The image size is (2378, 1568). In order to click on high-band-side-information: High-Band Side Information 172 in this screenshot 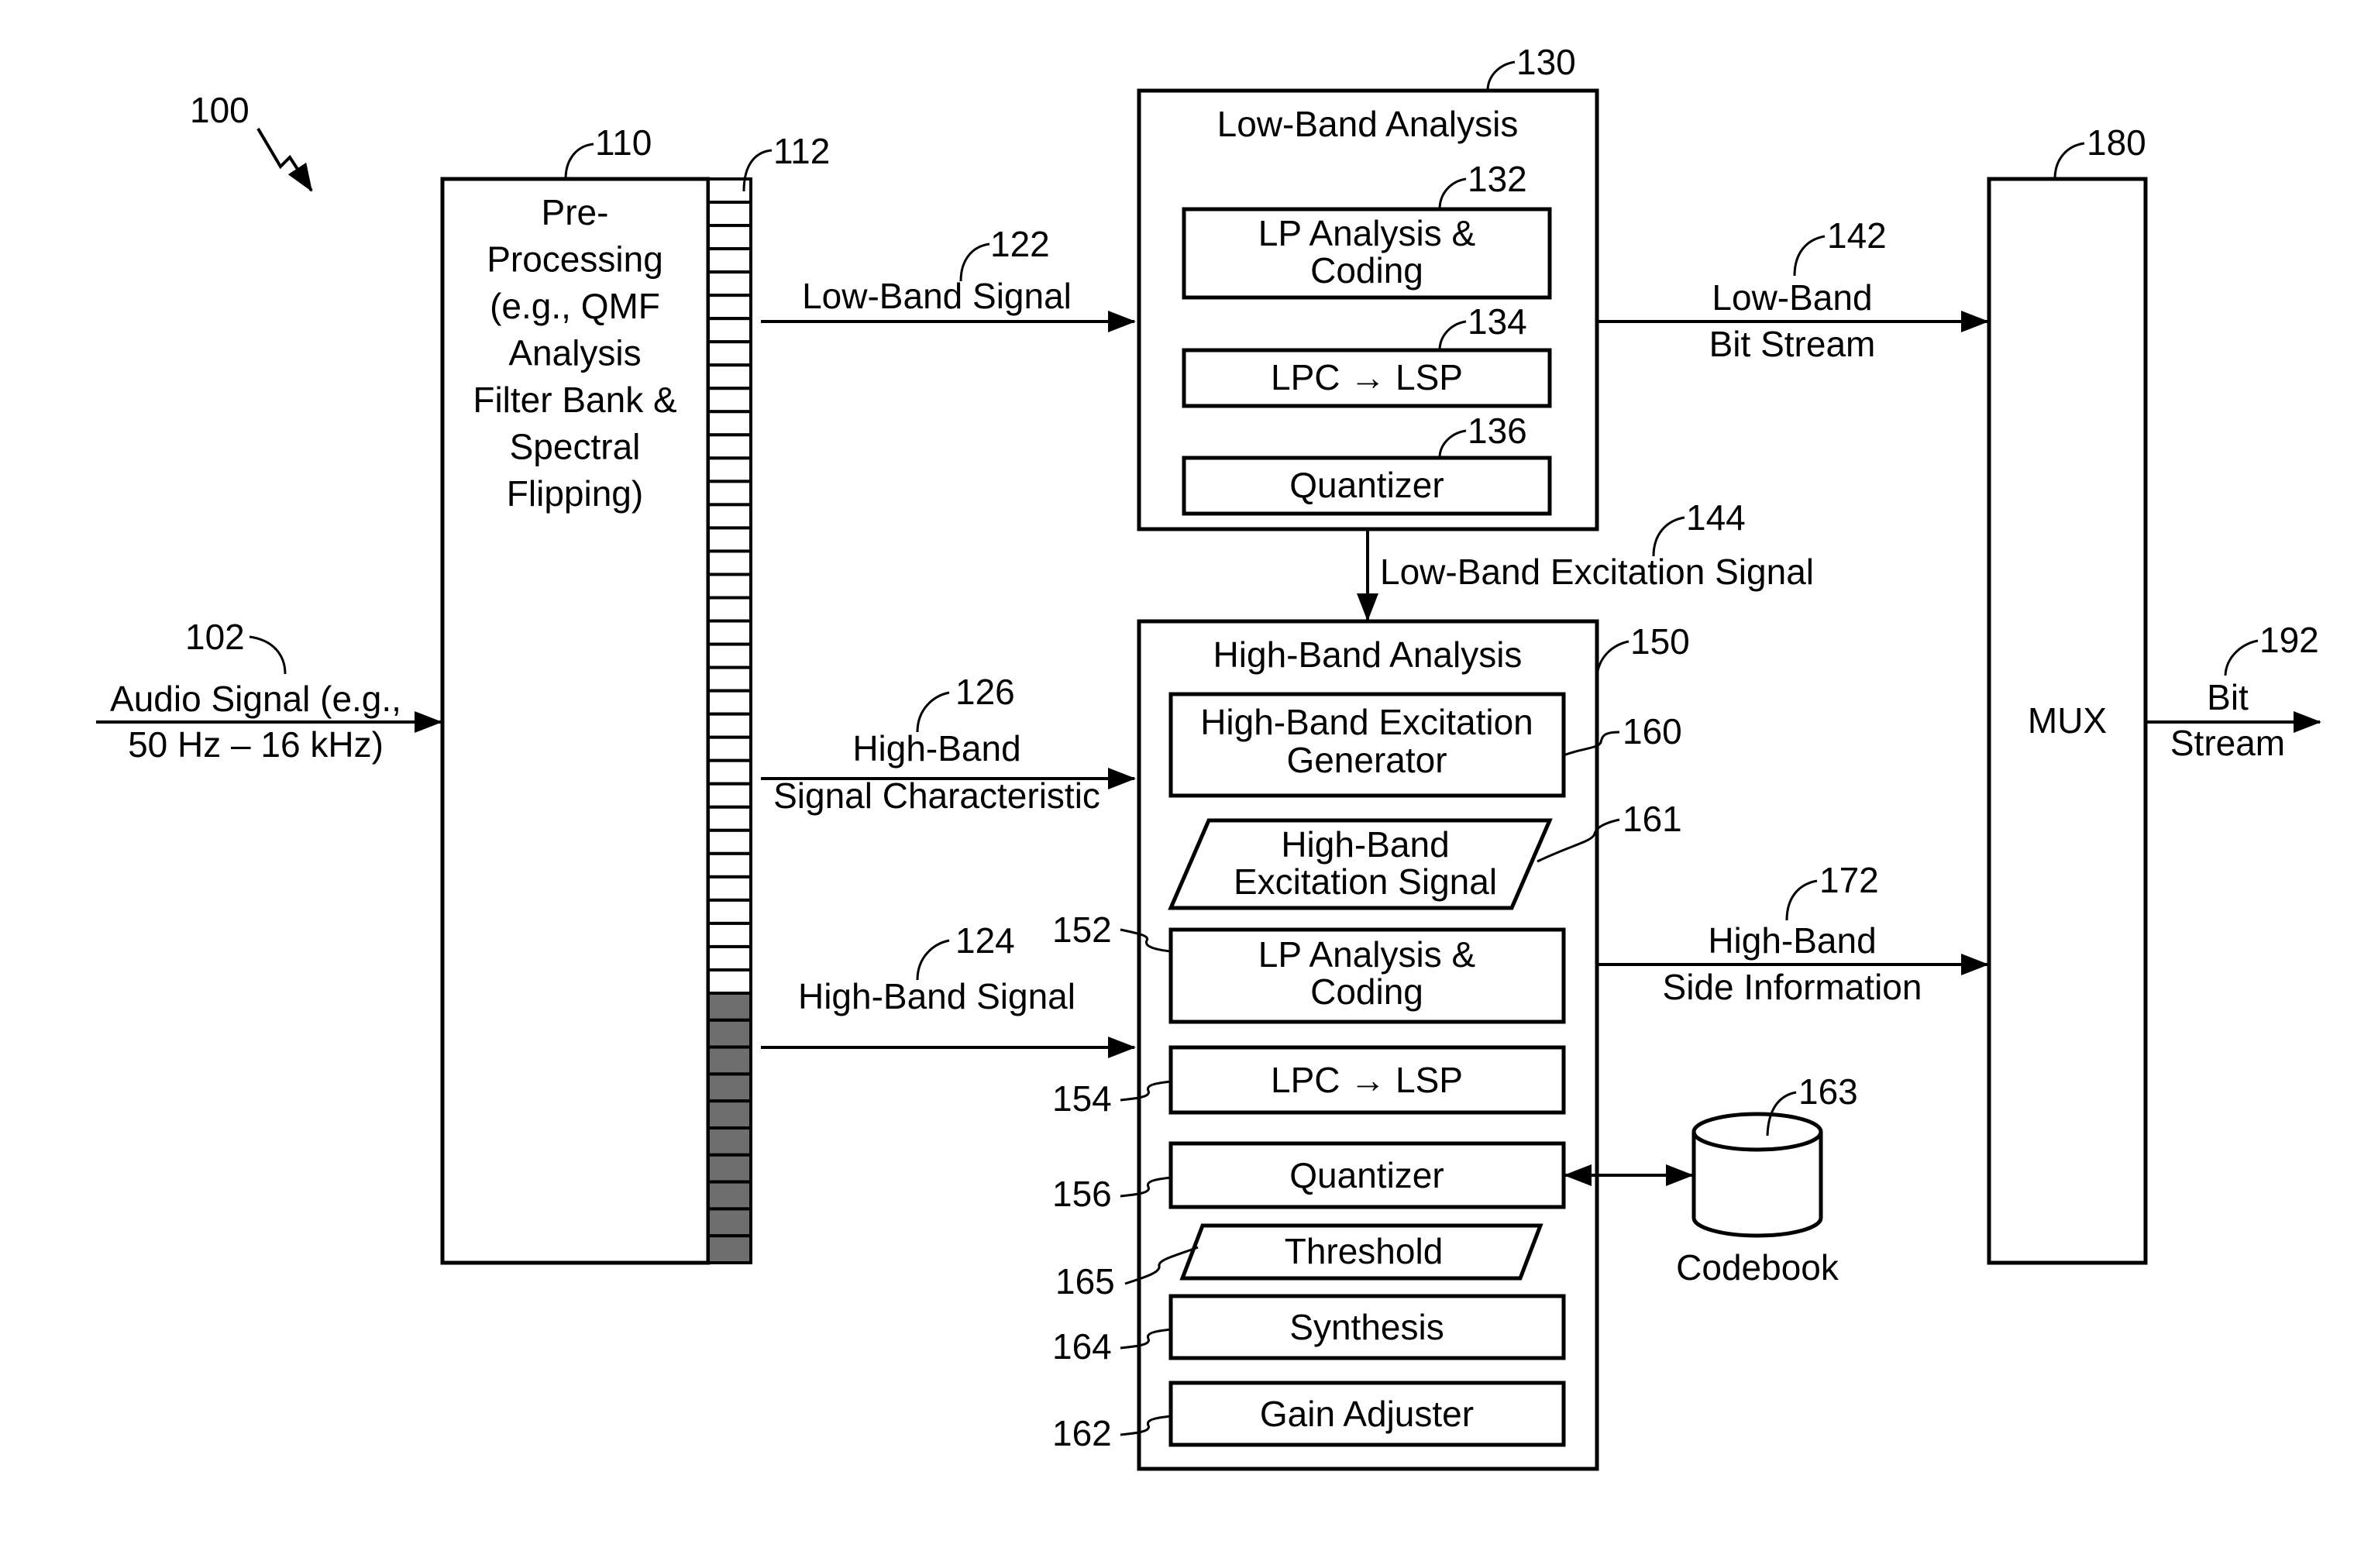, I will do `click(1793, 933)`.